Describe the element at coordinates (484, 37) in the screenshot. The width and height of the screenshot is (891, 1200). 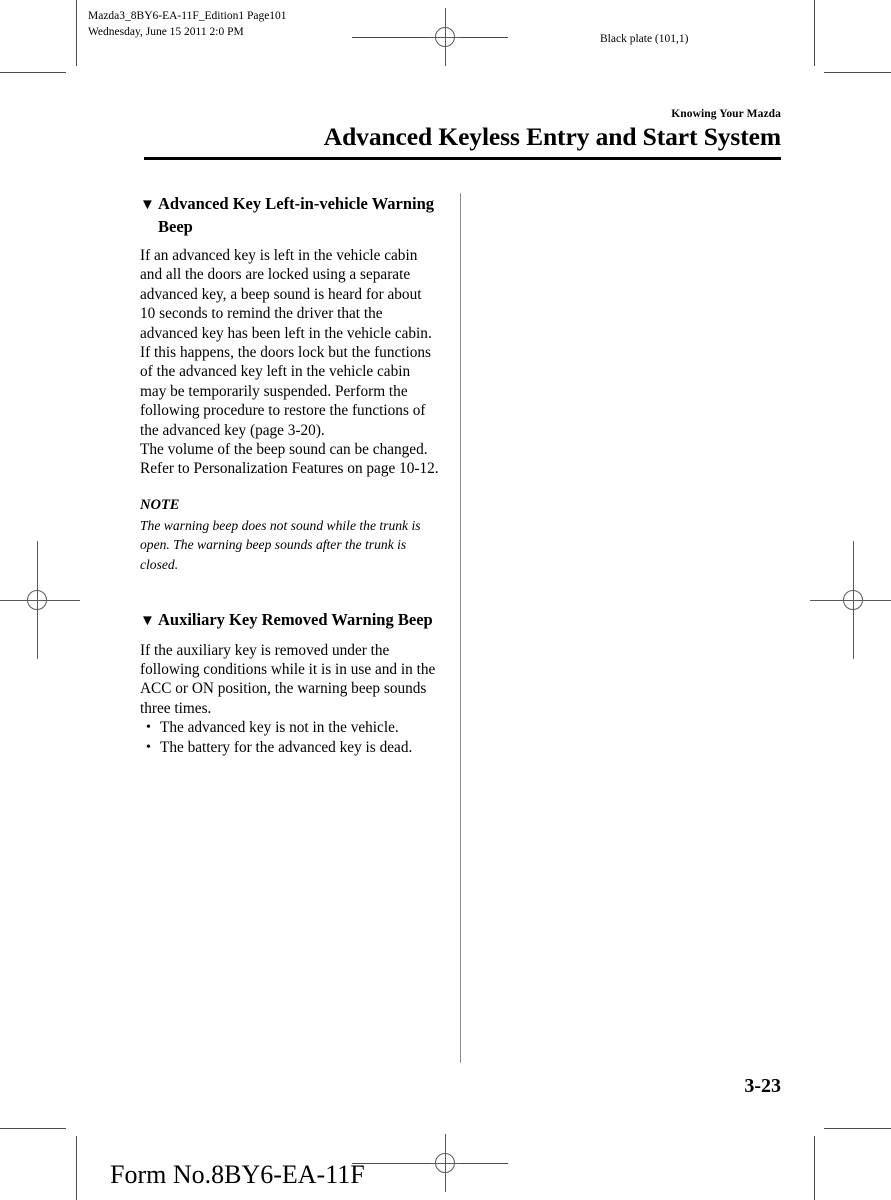
I see `registration-rule-top-right` at that location.